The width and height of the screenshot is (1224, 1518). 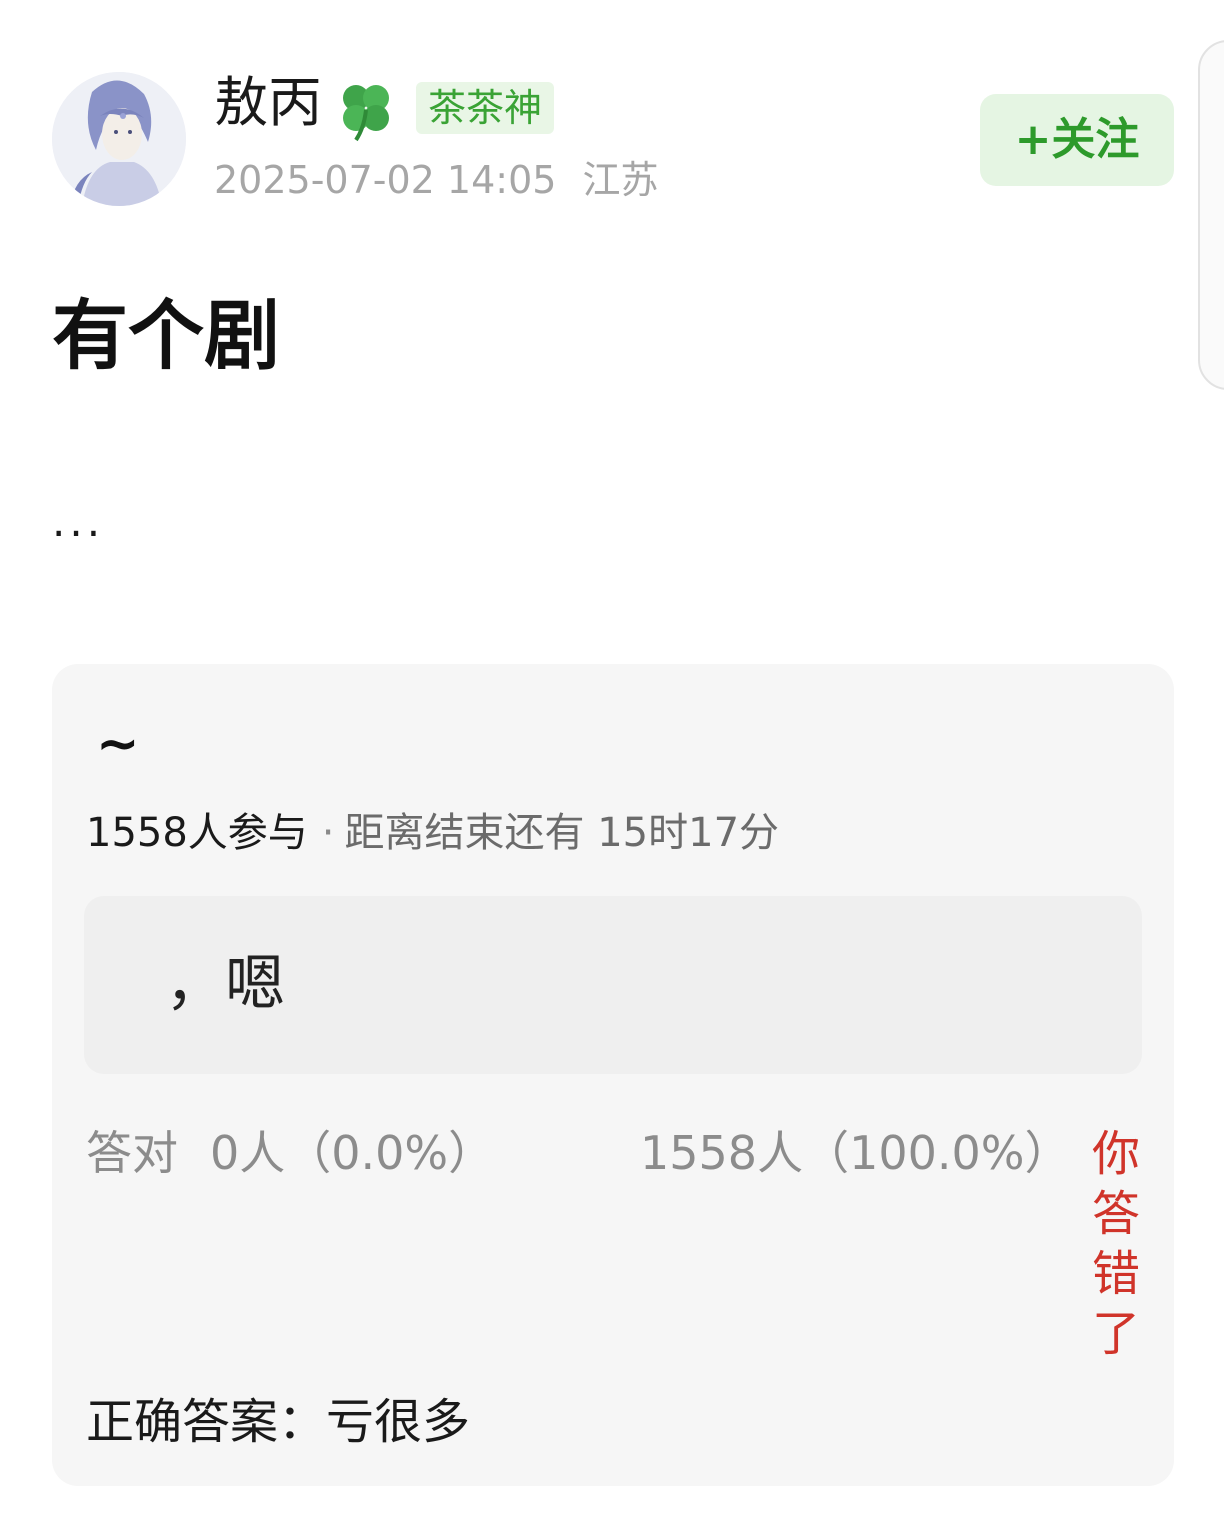 What do you see at coordinates (278, 1422) in the screenshot?
I see `correct-answer: 正确答案：亏很多` at bounding box center [278, 1422].